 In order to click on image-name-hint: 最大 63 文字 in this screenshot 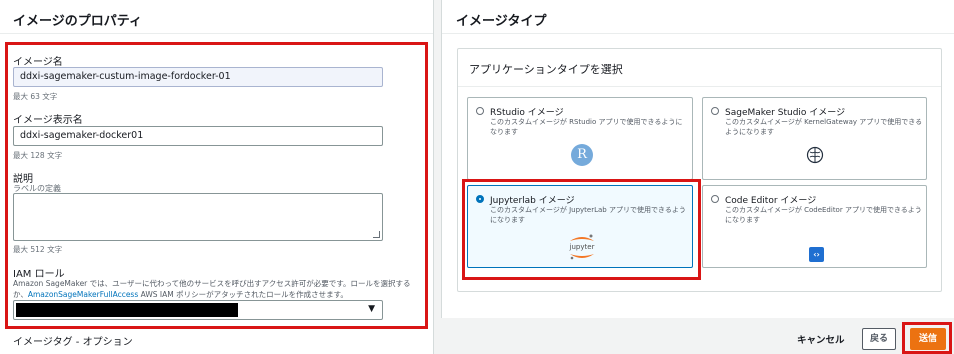, I will do `click(35, 96)`.